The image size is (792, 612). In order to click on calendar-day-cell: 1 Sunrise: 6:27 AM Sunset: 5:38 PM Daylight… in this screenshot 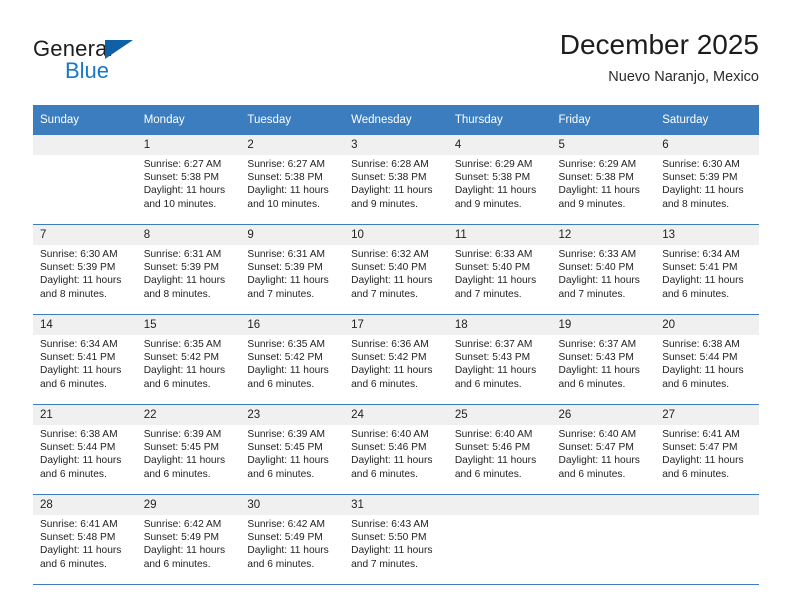, I will do `click(188, 180)`.